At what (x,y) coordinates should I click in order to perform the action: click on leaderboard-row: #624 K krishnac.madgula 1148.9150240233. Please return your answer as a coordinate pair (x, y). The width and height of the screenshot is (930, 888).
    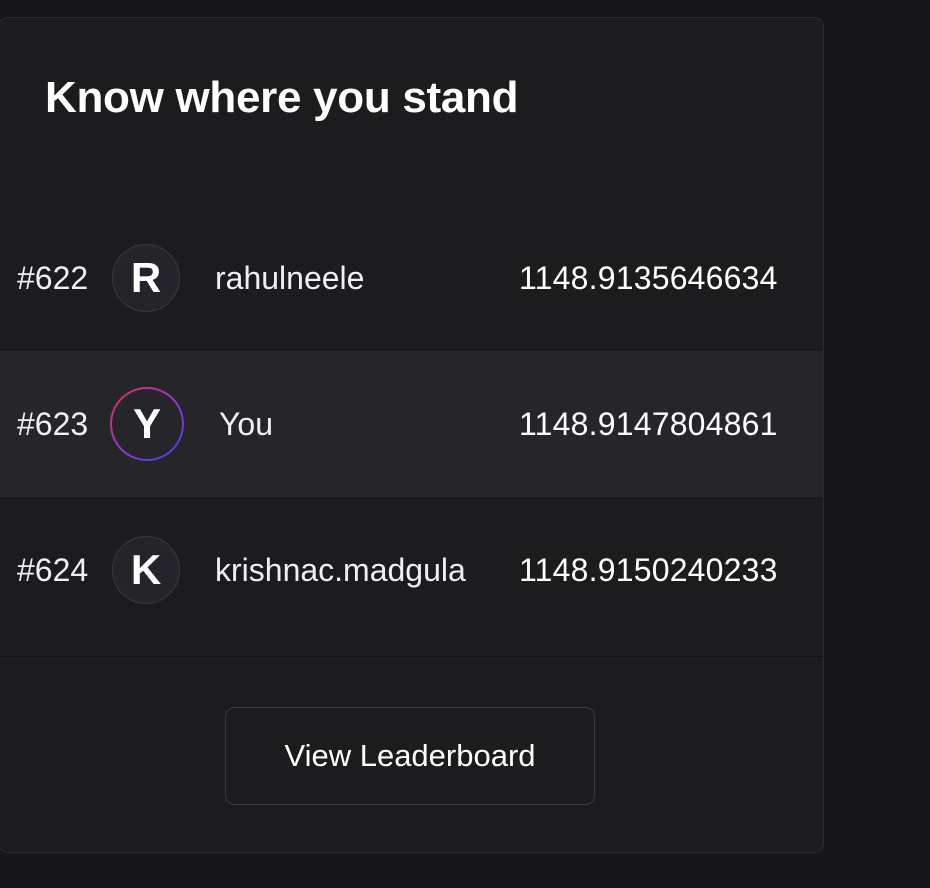
    Looking at the image, I should click on (411, 570).